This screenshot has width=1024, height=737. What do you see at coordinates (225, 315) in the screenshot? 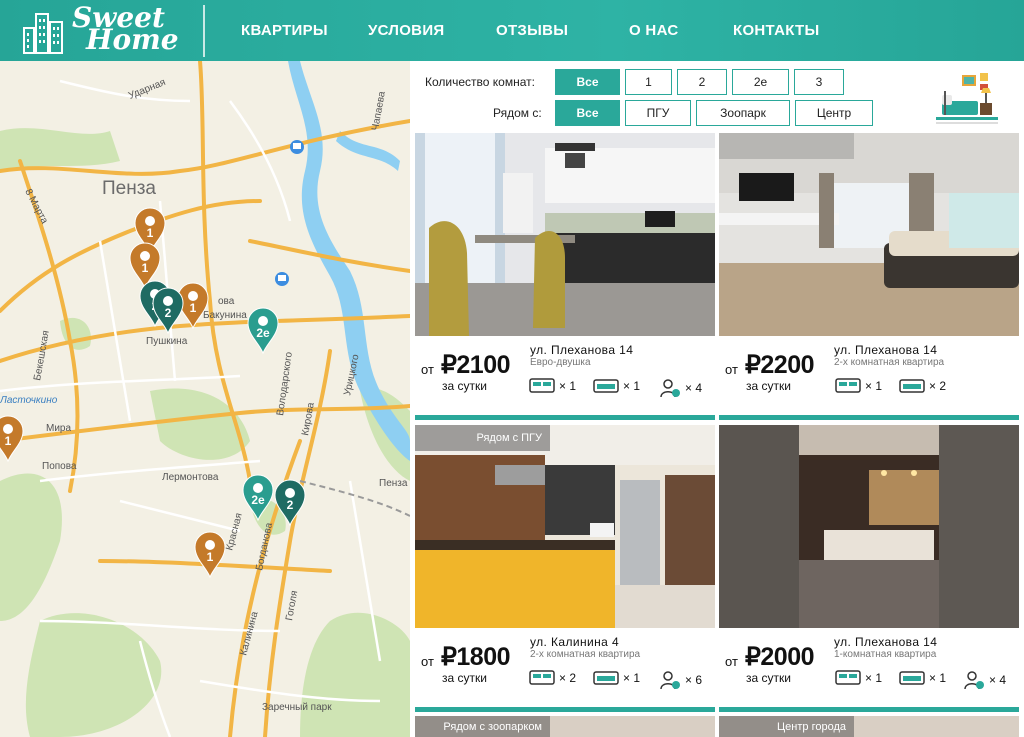
I see `street-label: Бакунина` at bounding box center [225, 315].